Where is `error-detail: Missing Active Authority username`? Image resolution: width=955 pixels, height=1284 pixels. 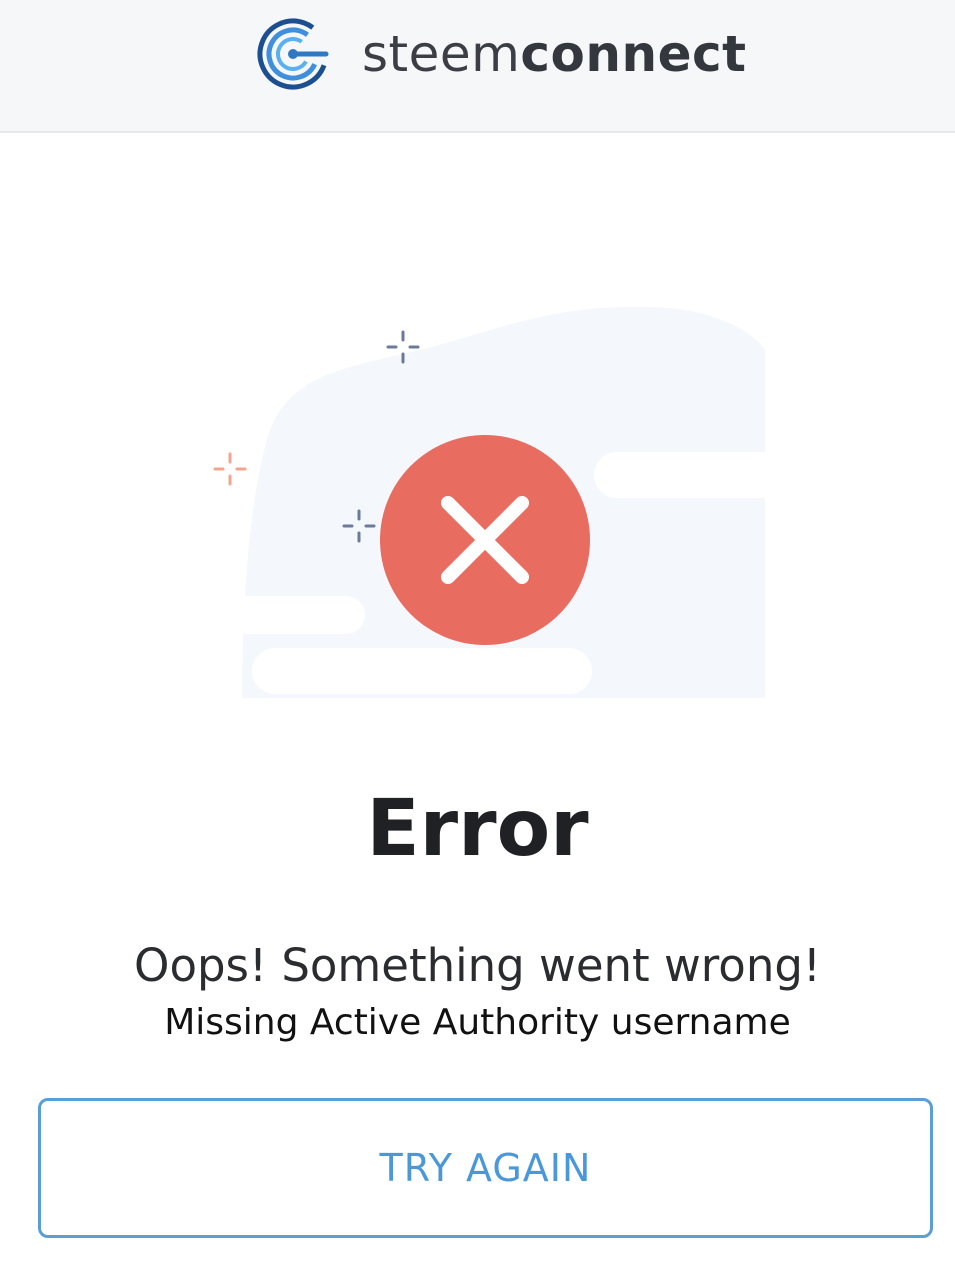 error-detail: Missing Active Authority username is located at coordinates (477, 1022).